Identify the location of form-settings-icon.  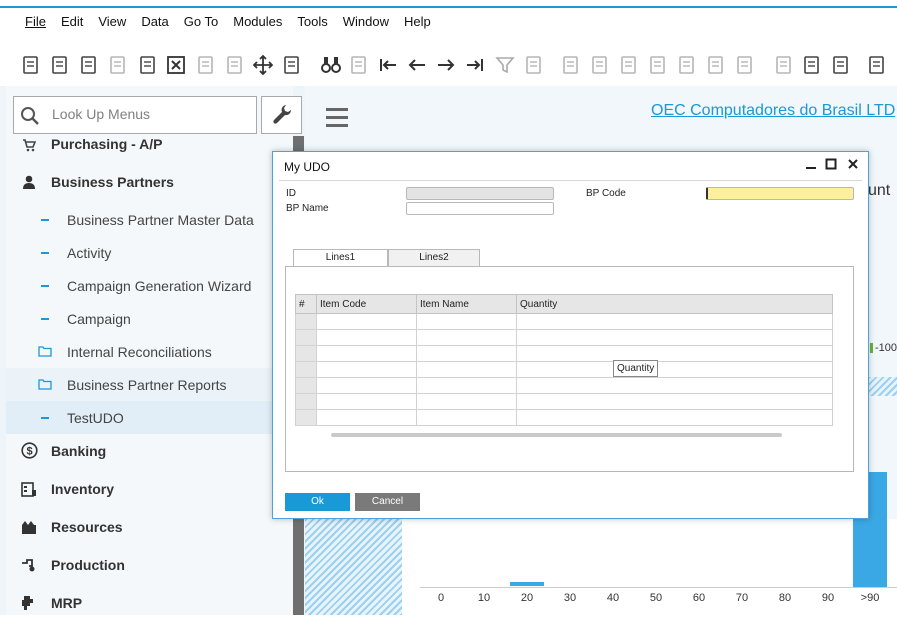
(292, 65).